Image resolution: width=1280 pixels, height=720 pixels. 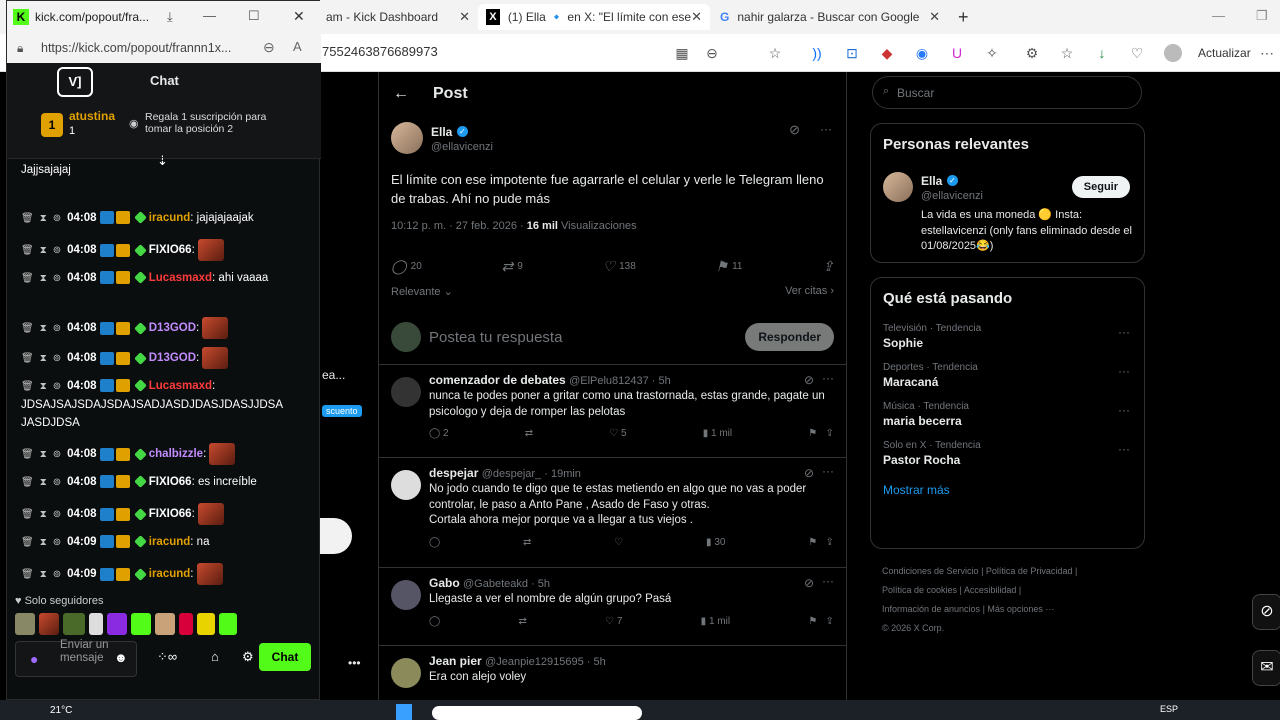 I want to click on footer-link: Más opciones ···, so click(x=1020, y=609).